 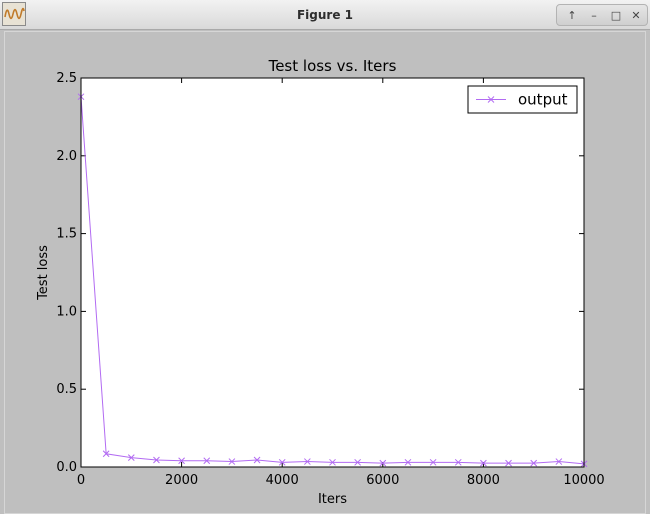 I want to click on y-tick-label: 2.5, so click(x=66, y=78).